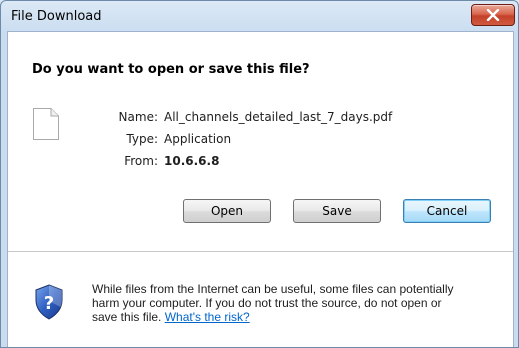  What do you see at coordinates (171, 69) in the screenshot?
I see `dialog-question: Do you want to open or save this file?` at bounding box center [171, 69].